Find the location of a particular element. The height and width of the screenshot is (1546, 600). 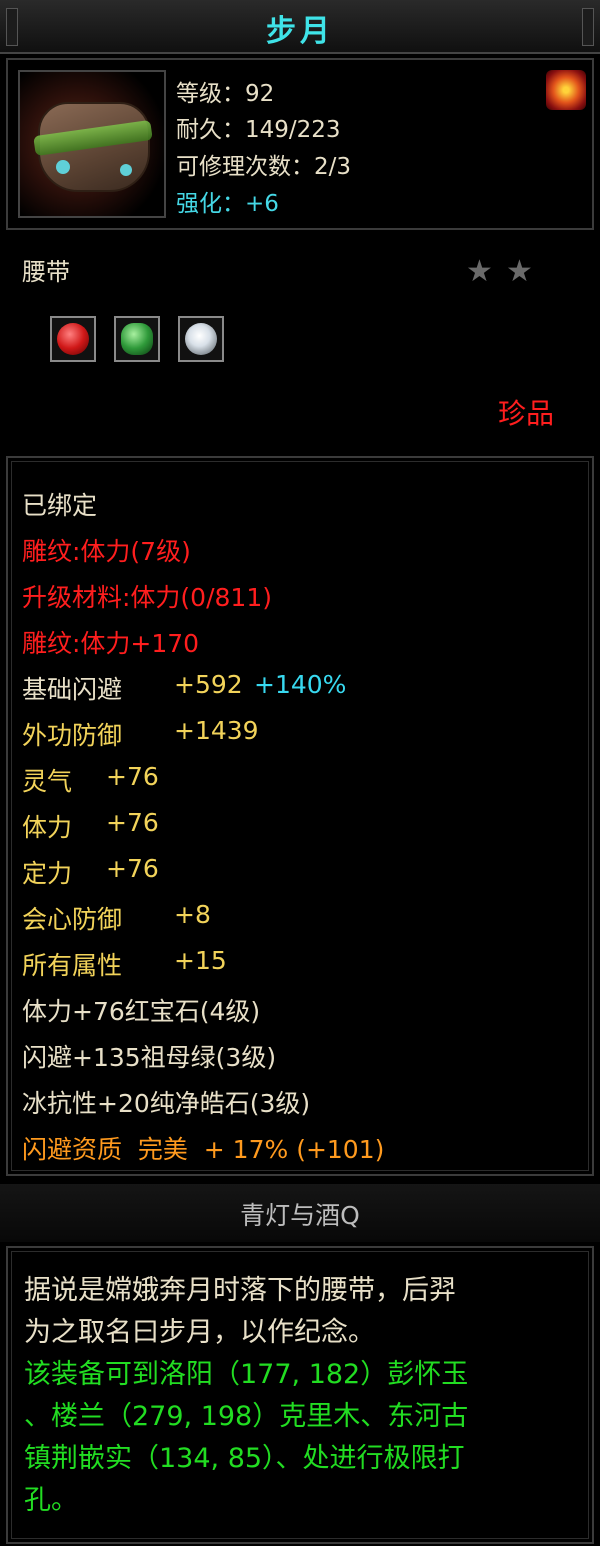

carve-attribute: 雕纹:体力(7级) is located at coordinates (106, 551).